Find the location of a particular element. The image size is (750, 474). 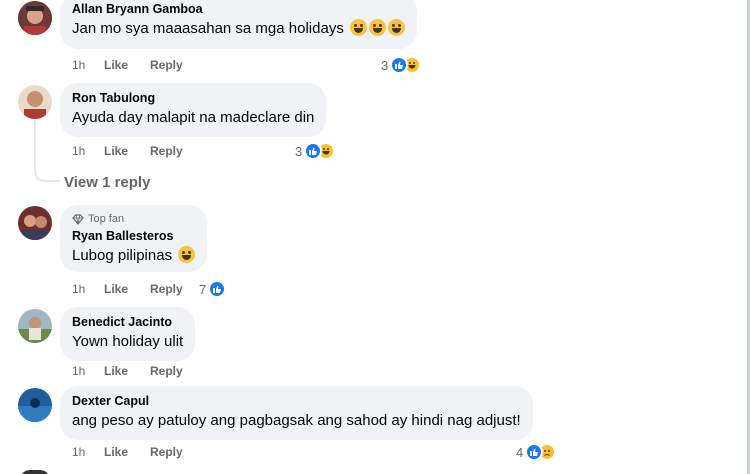

laughing-emoji-icon is located at coordinates (358, 27).